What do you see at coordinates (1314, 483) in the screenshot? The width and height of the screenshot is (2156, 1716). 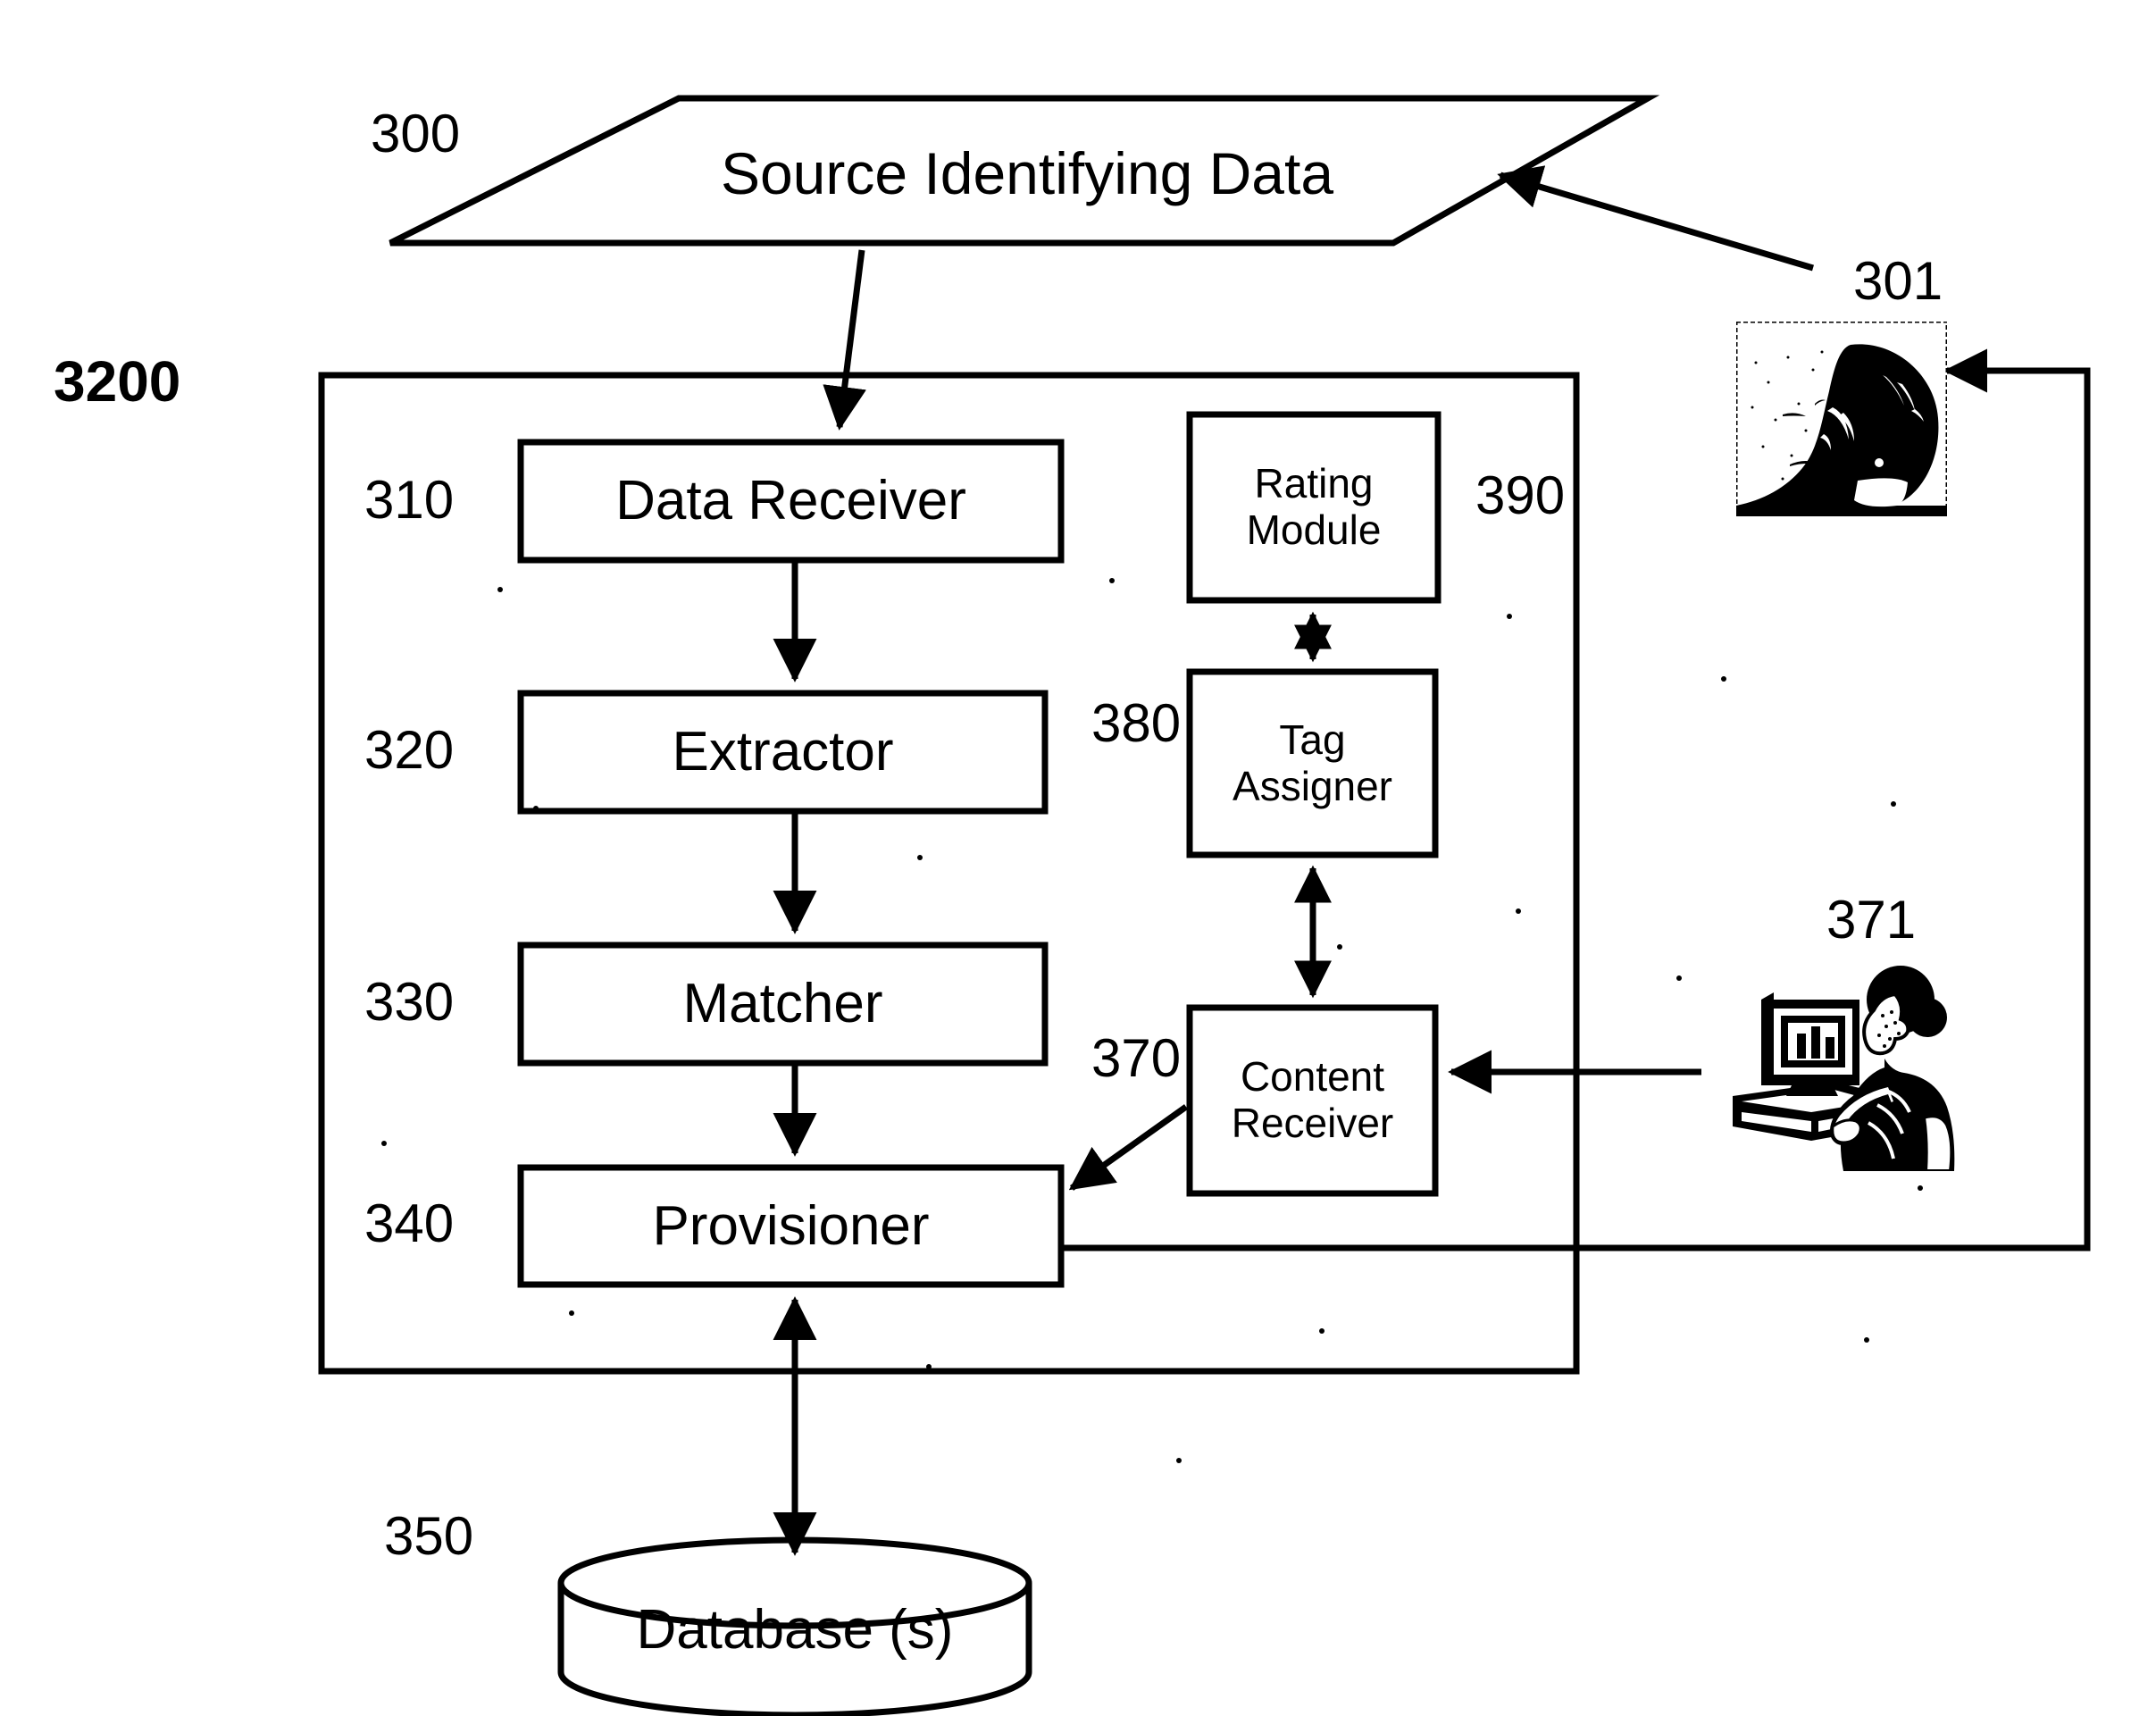 I see `rating-module-label-line1: Rating` at bounding box center [1314, 483].